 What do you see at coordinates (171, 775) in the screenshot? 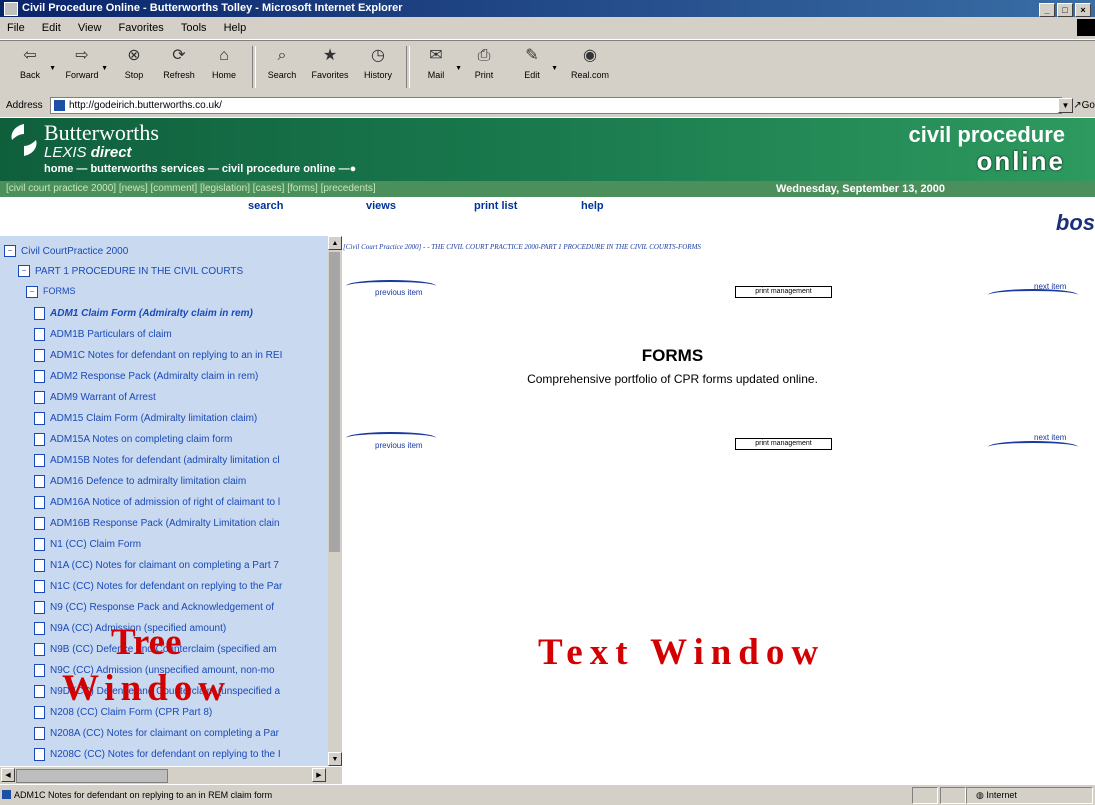
I see `tree-horizontal-scrollbar: ◀ ▶` at bounding box center [171, 775].